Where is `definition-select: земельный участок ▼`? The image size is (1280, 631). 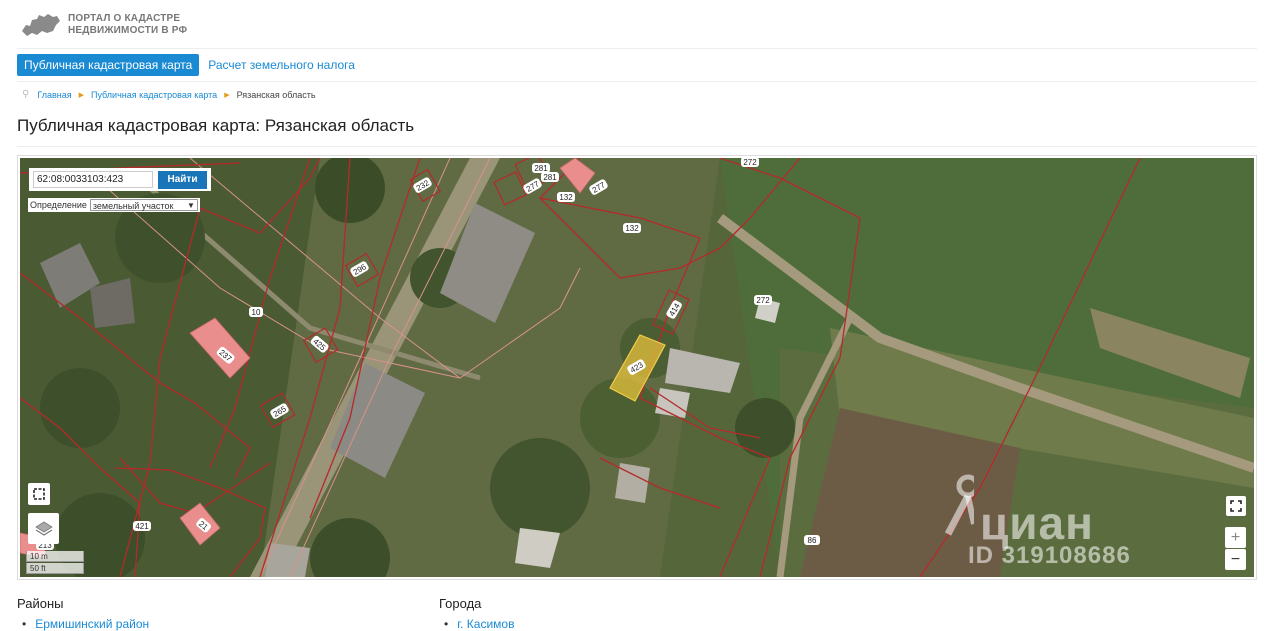 definition-select: земельный участок ▼ is located at coordinates (143, 205).